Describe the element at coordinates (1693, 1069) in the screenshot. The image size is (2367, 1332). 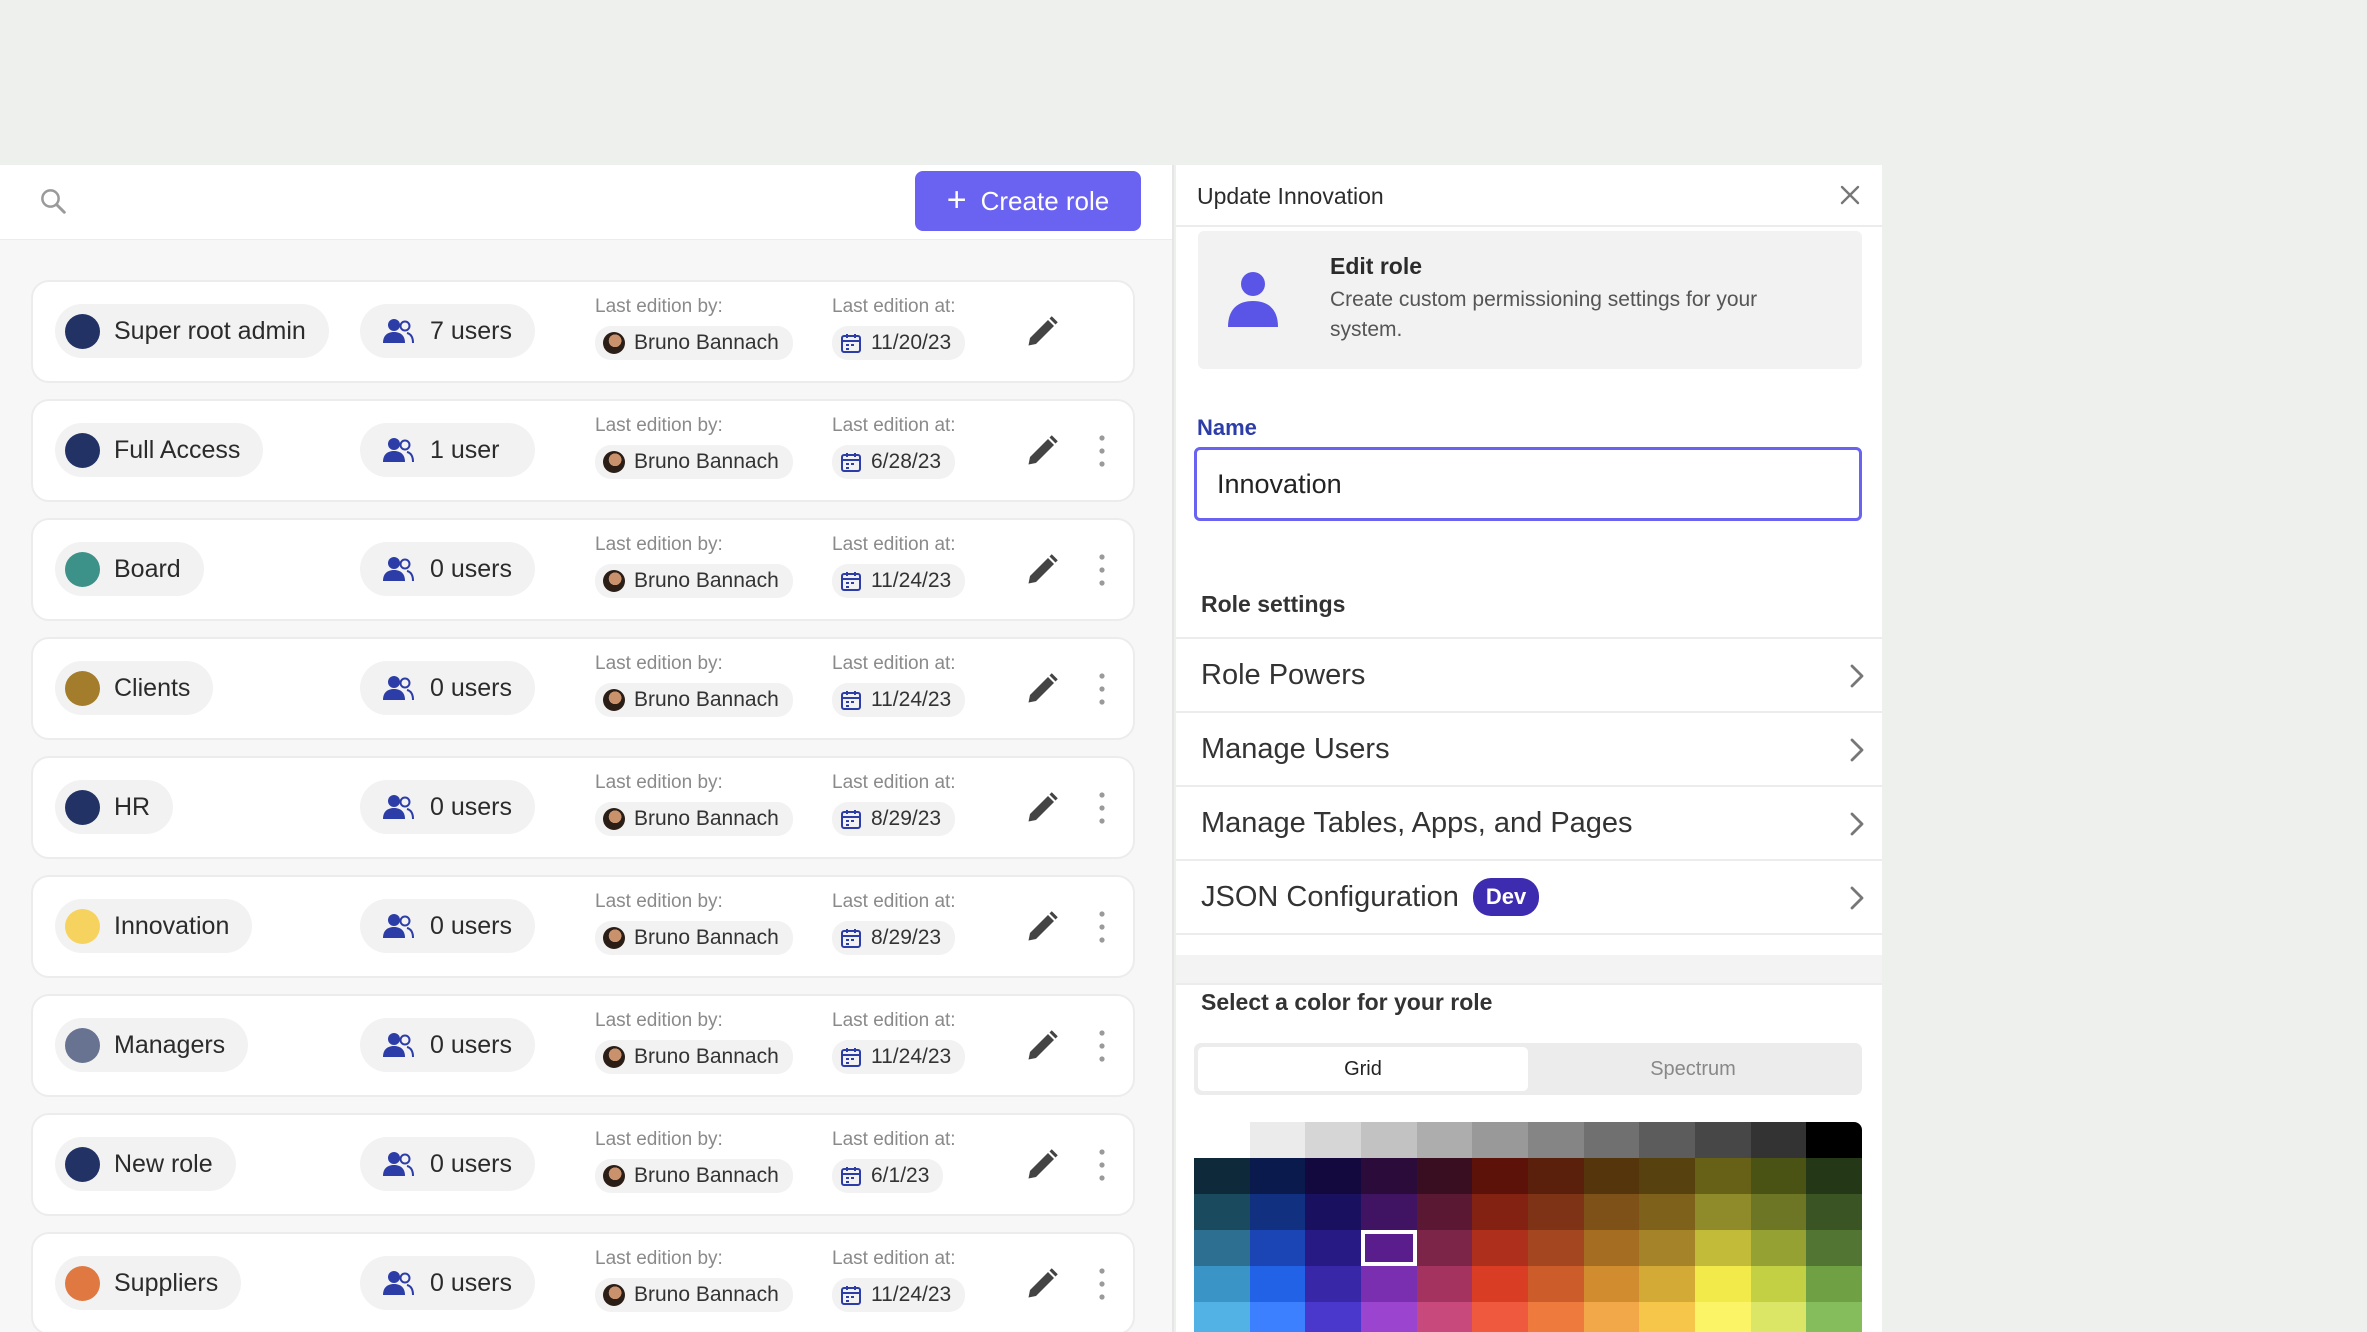
I see `tab-spectrum: Spectrum` at that location.